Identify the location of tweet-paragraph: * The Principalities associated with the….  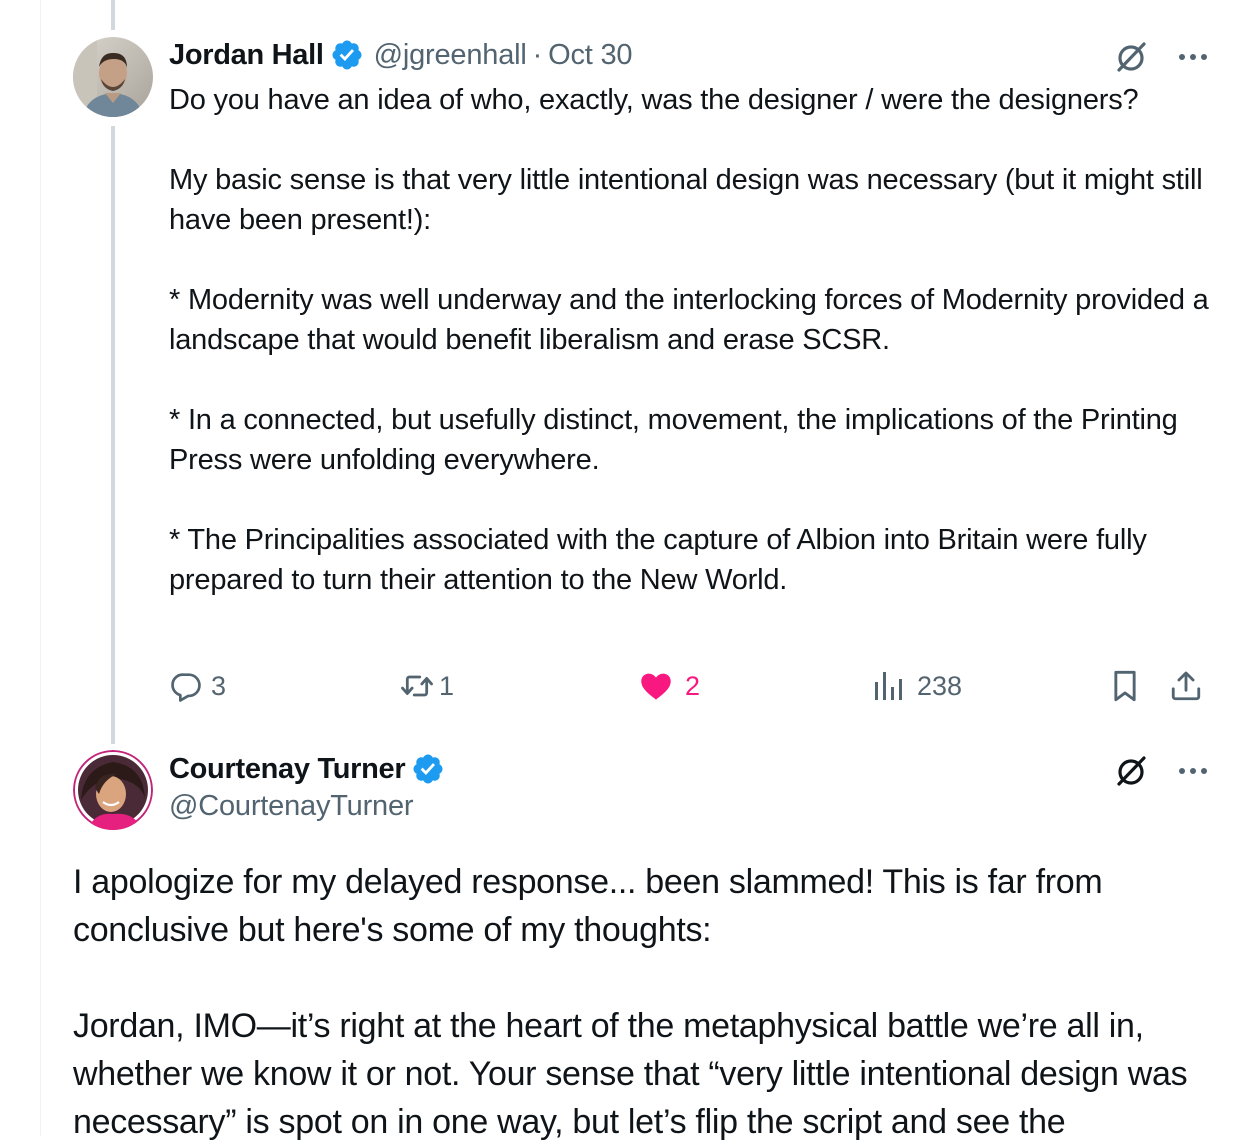
(658, 560).